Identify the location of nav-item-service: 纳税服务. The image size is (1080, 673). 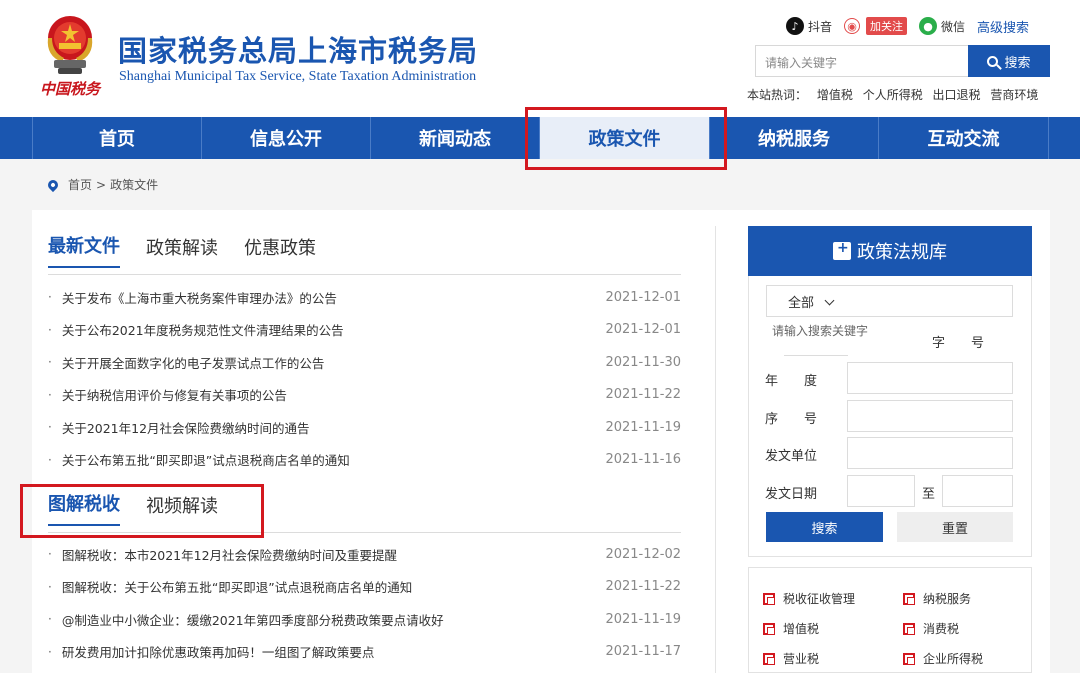
(793, 138).